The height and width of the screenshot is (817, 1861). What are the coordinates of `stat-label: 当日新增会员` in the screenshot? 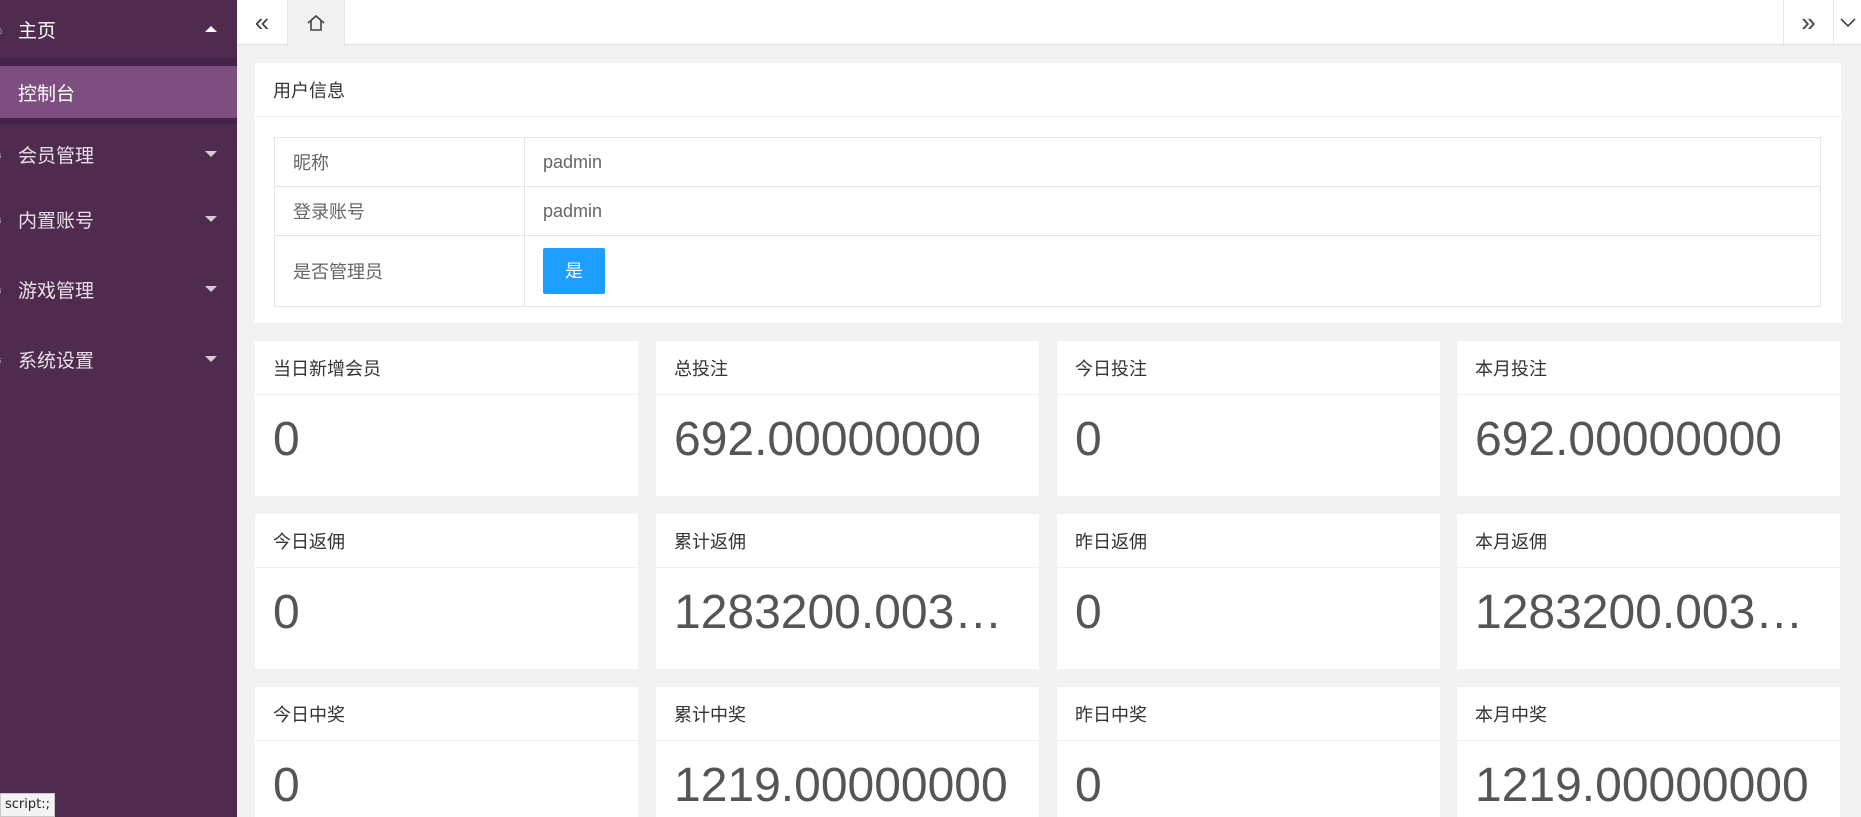 It's located at (446, 368).